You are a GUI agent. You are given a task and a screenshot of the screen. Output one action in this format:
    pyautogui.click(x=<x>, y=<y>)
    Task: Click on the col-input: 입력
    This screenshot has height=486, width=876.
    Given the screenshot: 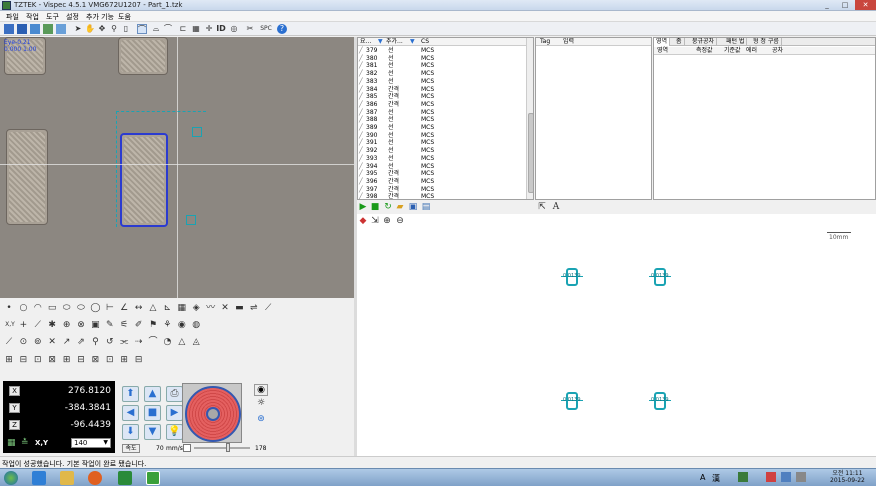 What is the action you would take?
    pyautogui.click(x=568, y=42)
    